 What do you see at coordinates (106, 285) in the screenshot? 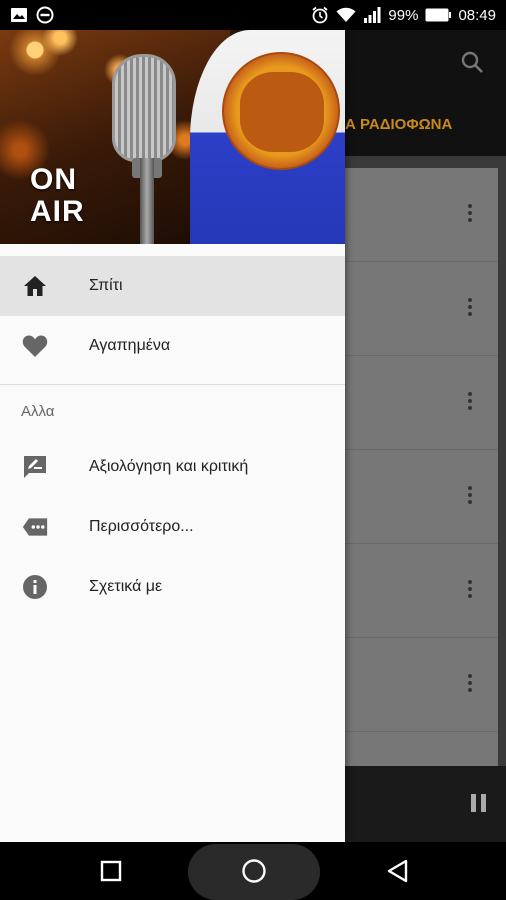
I see `drawer-item-label: Σπίτι` at bounding box center [106, 285].